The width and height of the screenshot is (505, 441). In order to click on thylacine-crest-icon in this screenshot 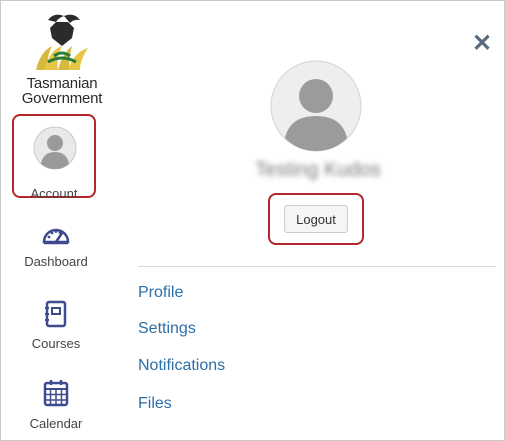, I will do `click(62, 42)`.